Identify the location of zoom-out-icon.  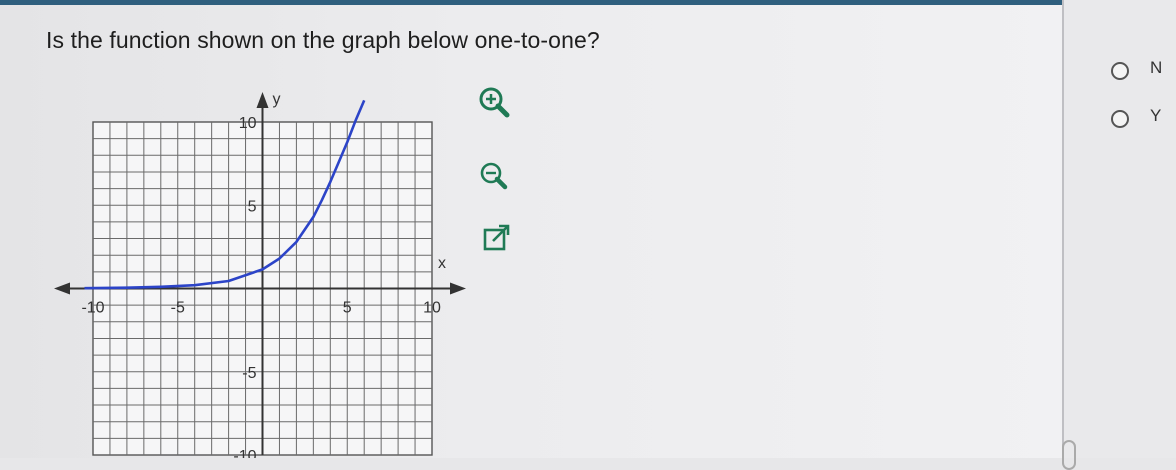
(494, 176).